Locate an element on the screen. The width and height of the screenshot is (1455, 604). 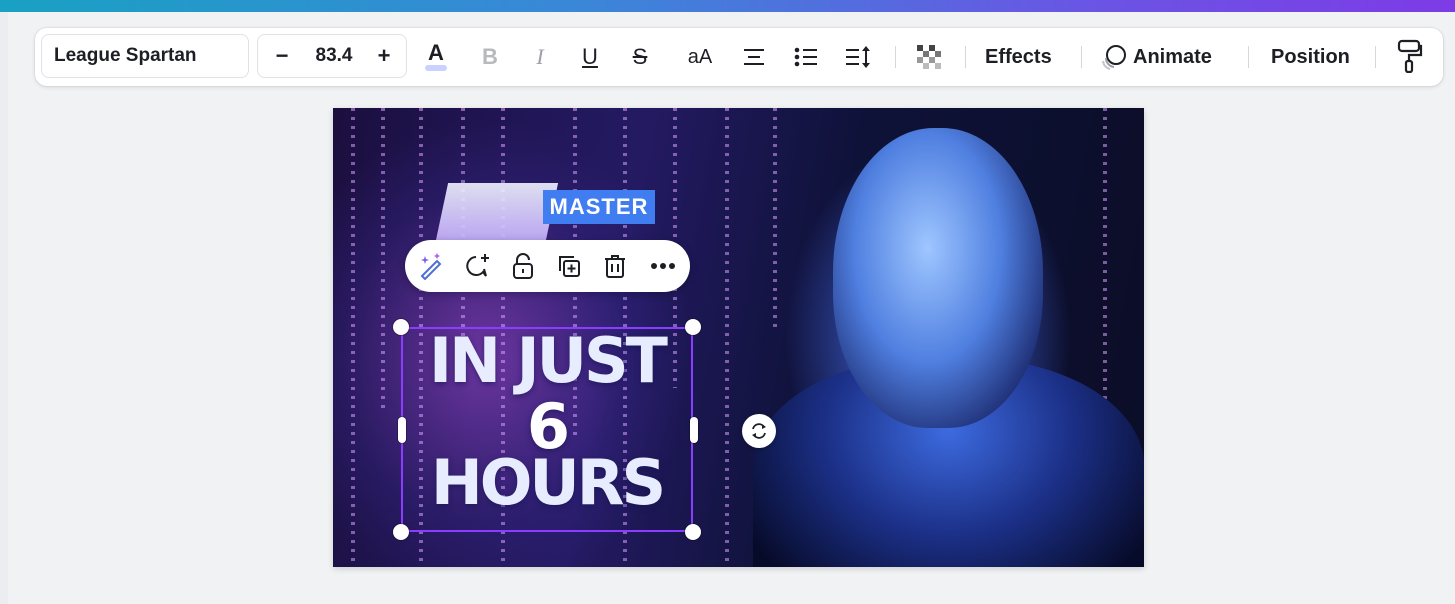
font-size-control: − 83.4 + is located at coordinates (332, 56).